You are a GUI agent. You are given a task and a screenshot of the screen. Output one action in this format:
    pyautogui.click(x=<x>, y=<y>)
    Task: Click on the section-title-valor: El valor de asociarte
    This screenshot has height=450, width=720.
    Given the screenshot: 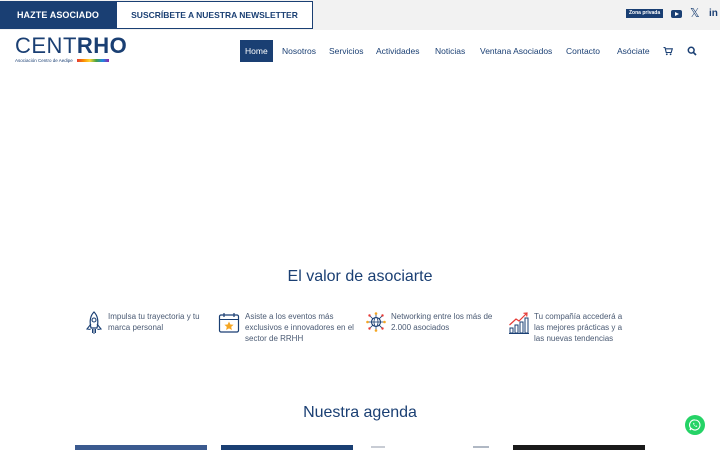 What is the action you would take?
    pyautogui.click(x=360, y=276)
    